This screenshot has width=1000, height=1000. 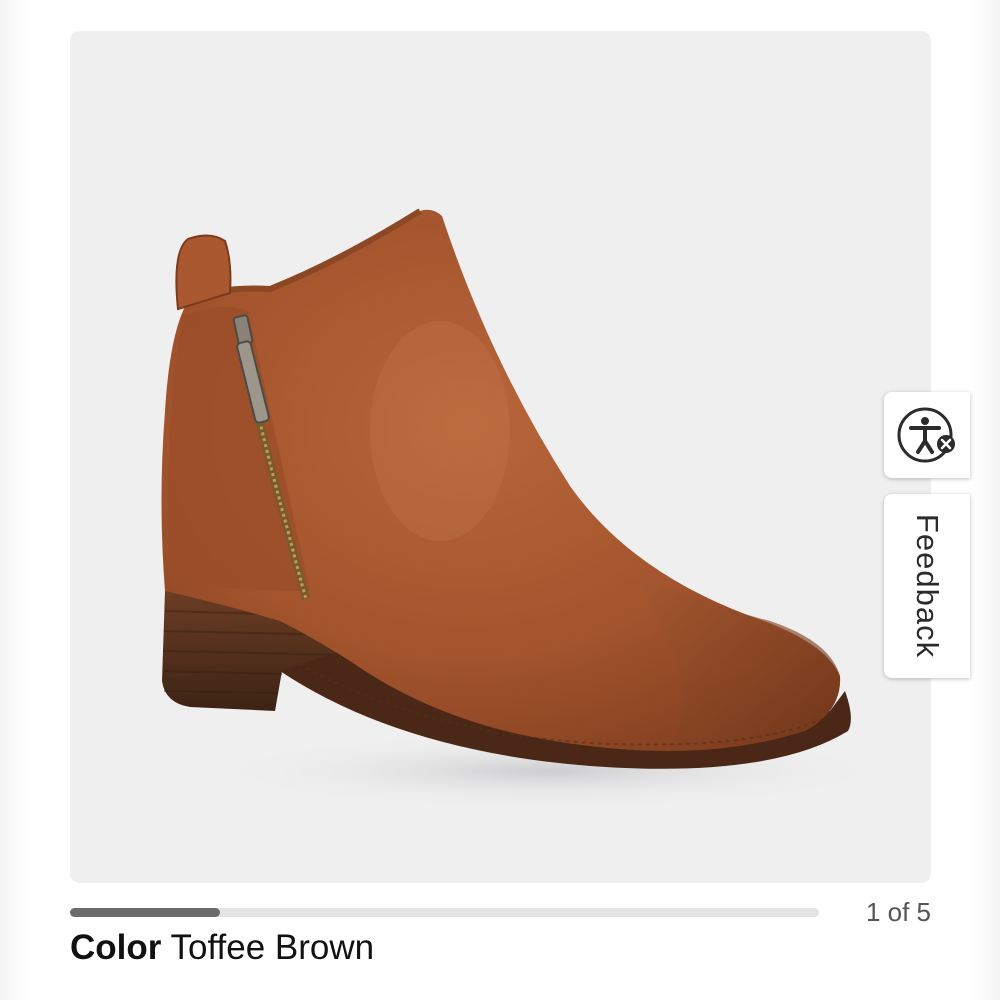 I want to click on accessibility-button, so click(x=927, y=435).